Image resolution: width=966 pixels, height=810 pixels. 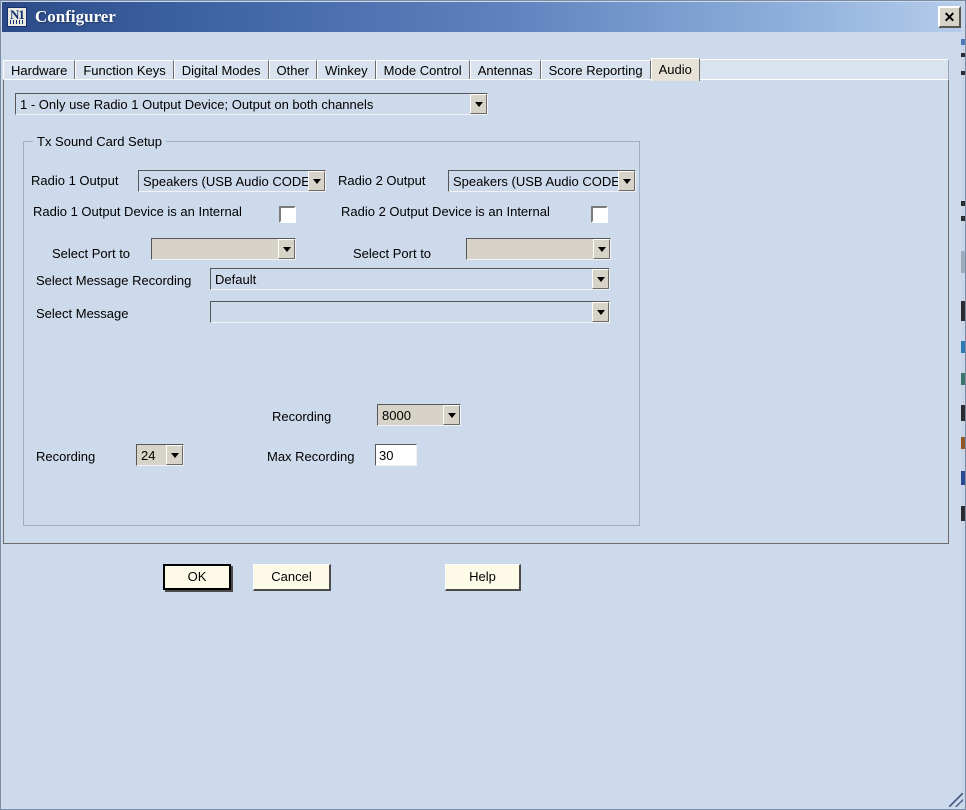 What do you see at coordinates (124, 70) in the screenshot?
I see `tab-function-keys: Function Keys` at bounding box center [124, 70].